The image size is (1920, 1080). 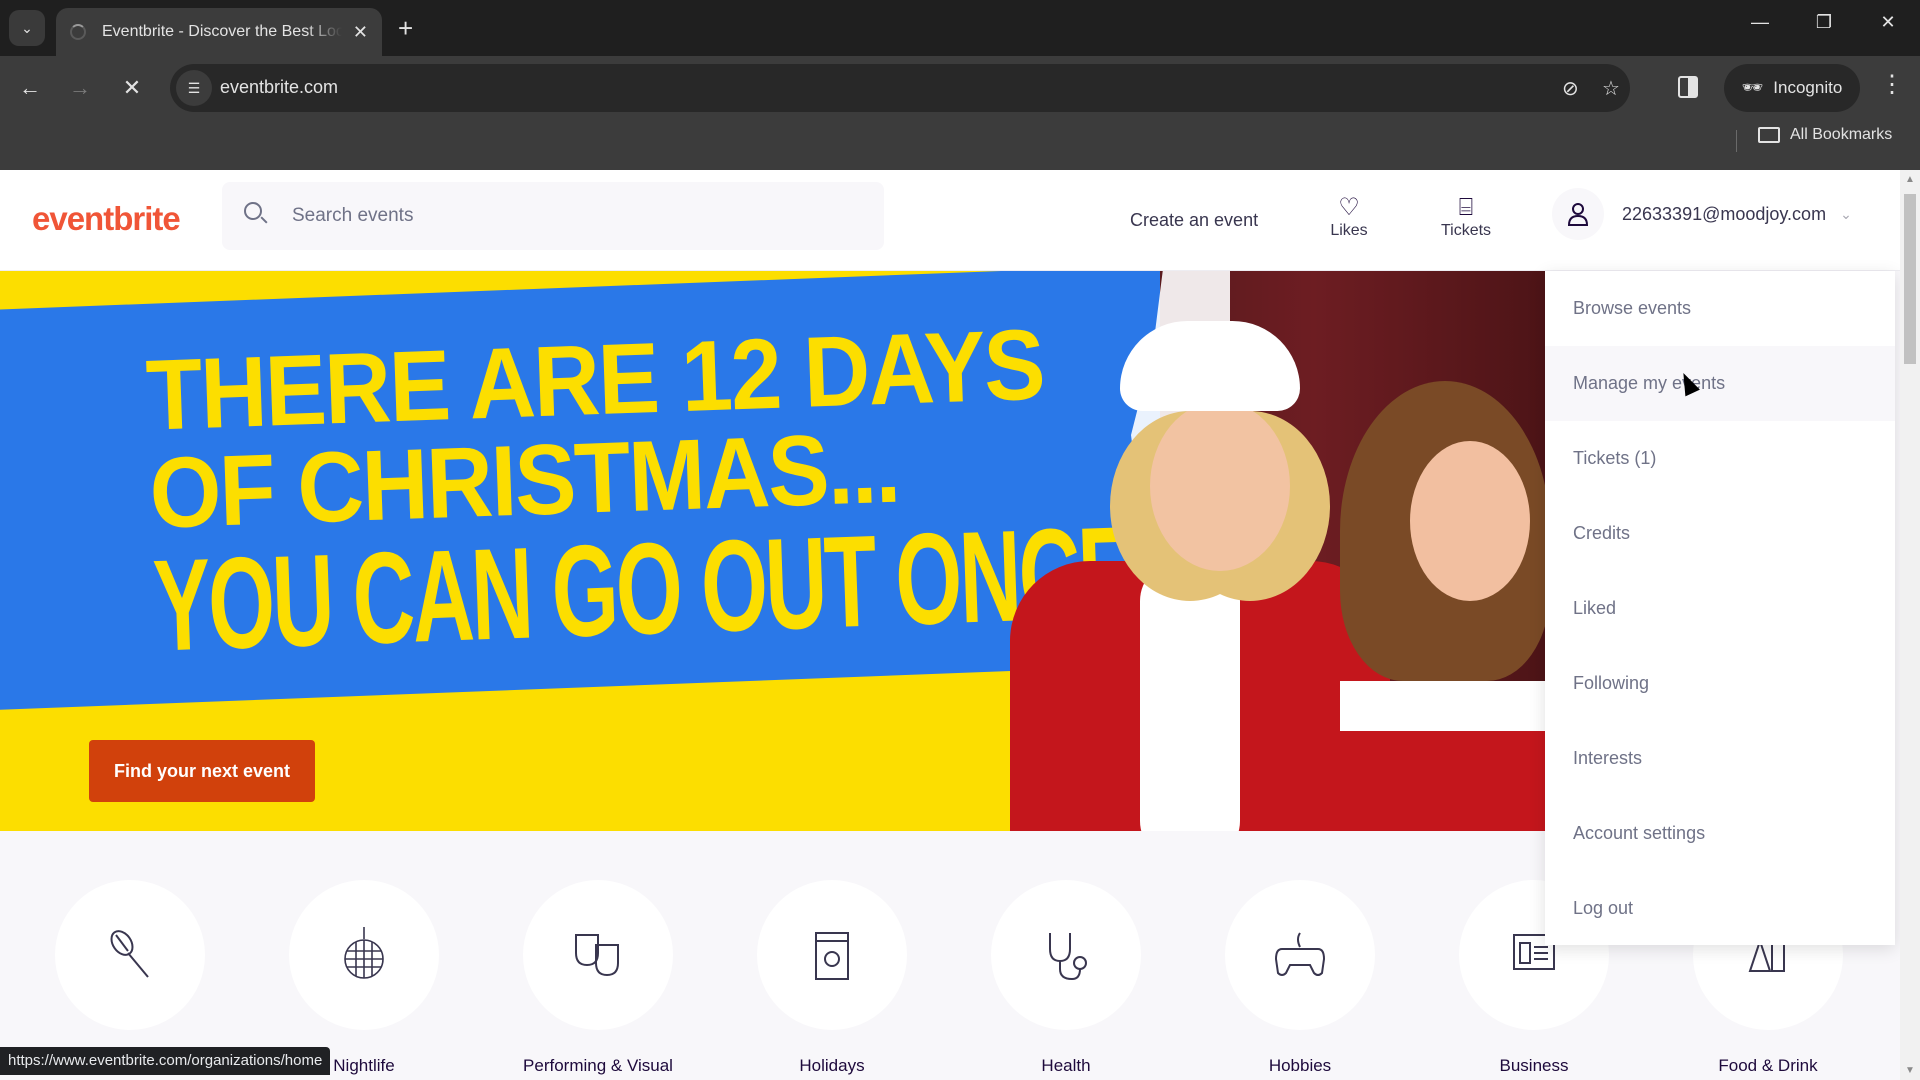 I want to click on arrow-left-icon: ←, so click(x=30, y=87).